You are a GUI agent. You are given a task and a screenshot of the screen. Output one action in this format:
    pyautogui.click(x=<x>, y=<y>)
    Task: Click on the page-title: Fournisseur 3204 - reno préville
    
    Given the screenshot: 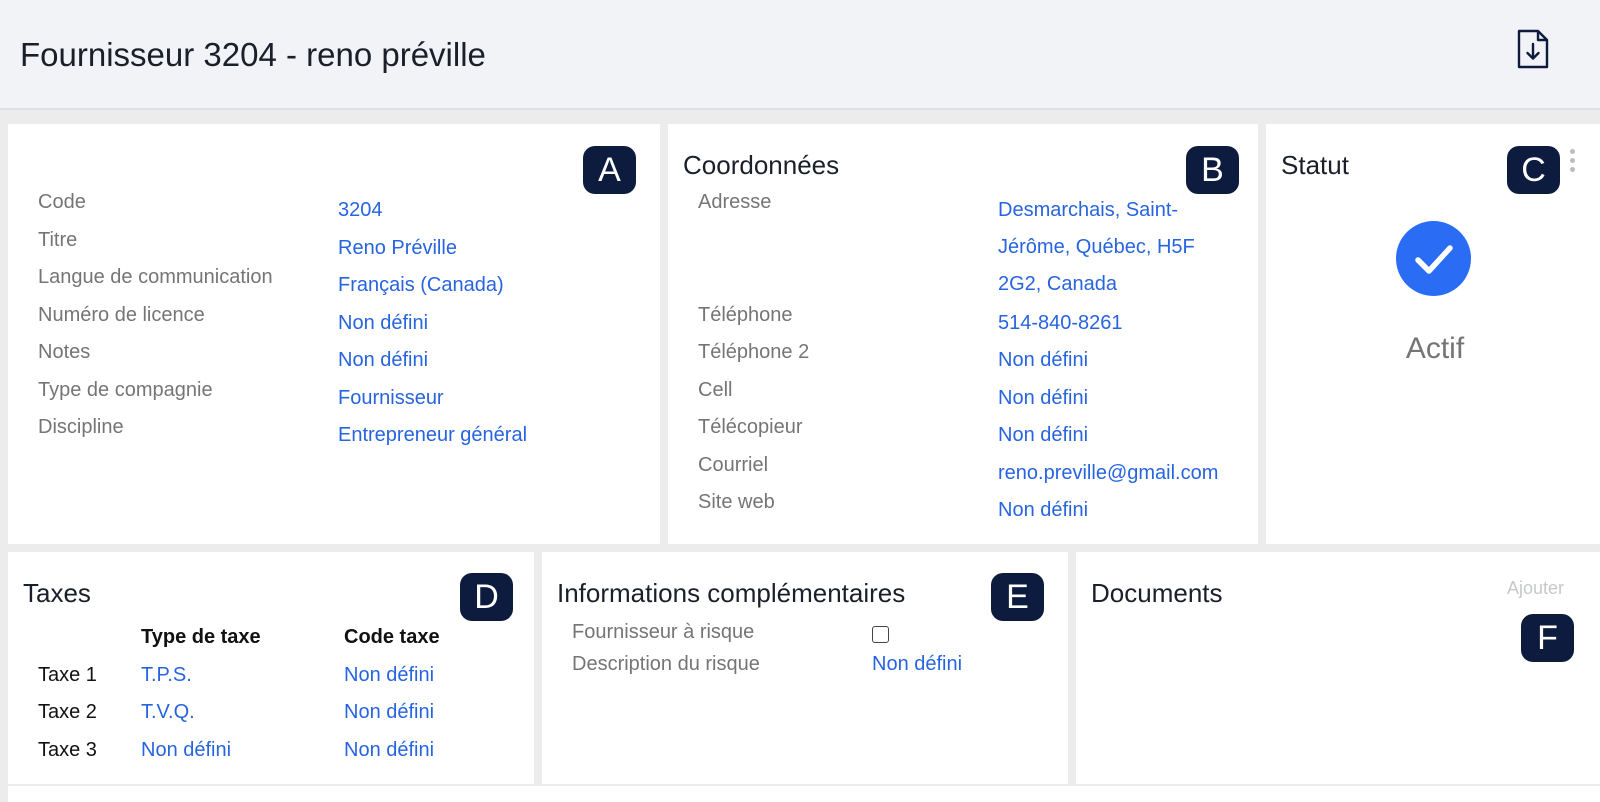 What is the action you would take?
    pyautogui.click(x=253, y=54)
    